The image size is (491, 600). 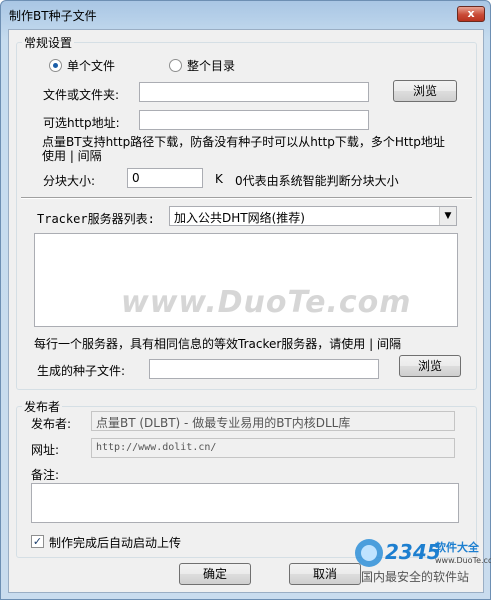 What do you see at coordinates (425, 91) in the screenshot?
I see `browse-file-button: 浏览` at bounding box center [425, 91].